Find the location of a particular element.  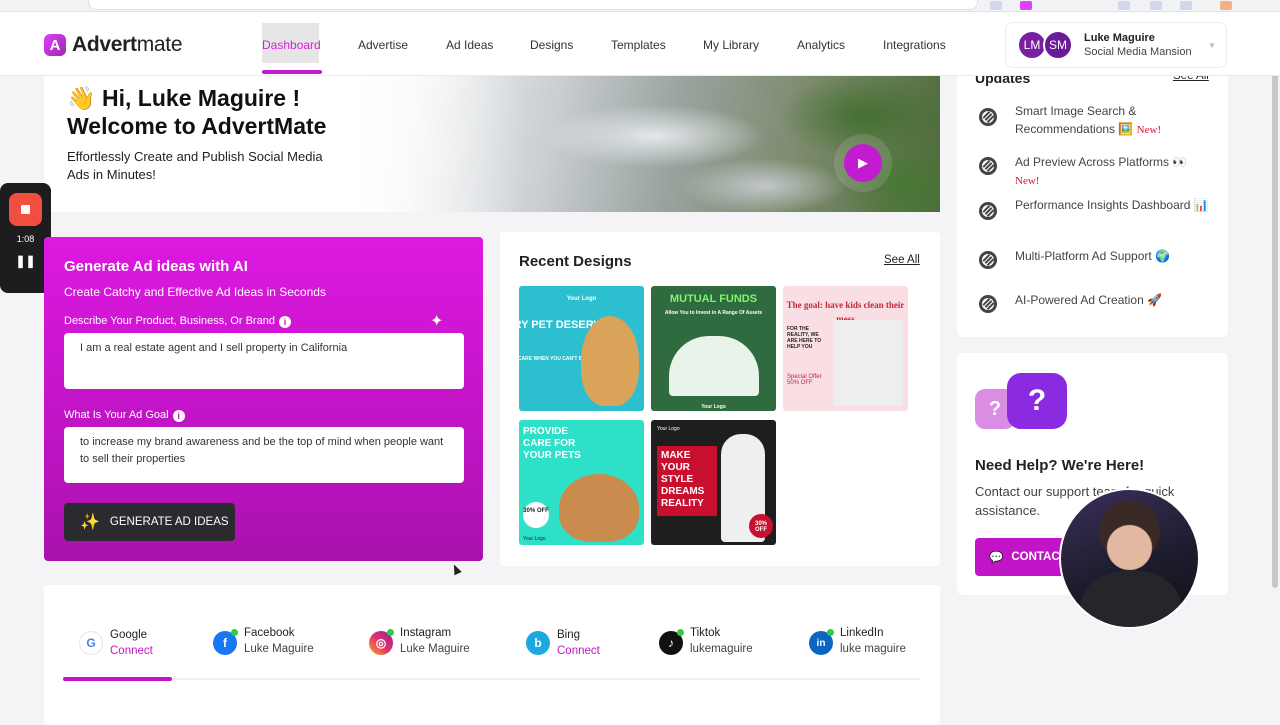

ai-panel-title: Generate Ad ideas with AI is located at coordinates (156, 266).